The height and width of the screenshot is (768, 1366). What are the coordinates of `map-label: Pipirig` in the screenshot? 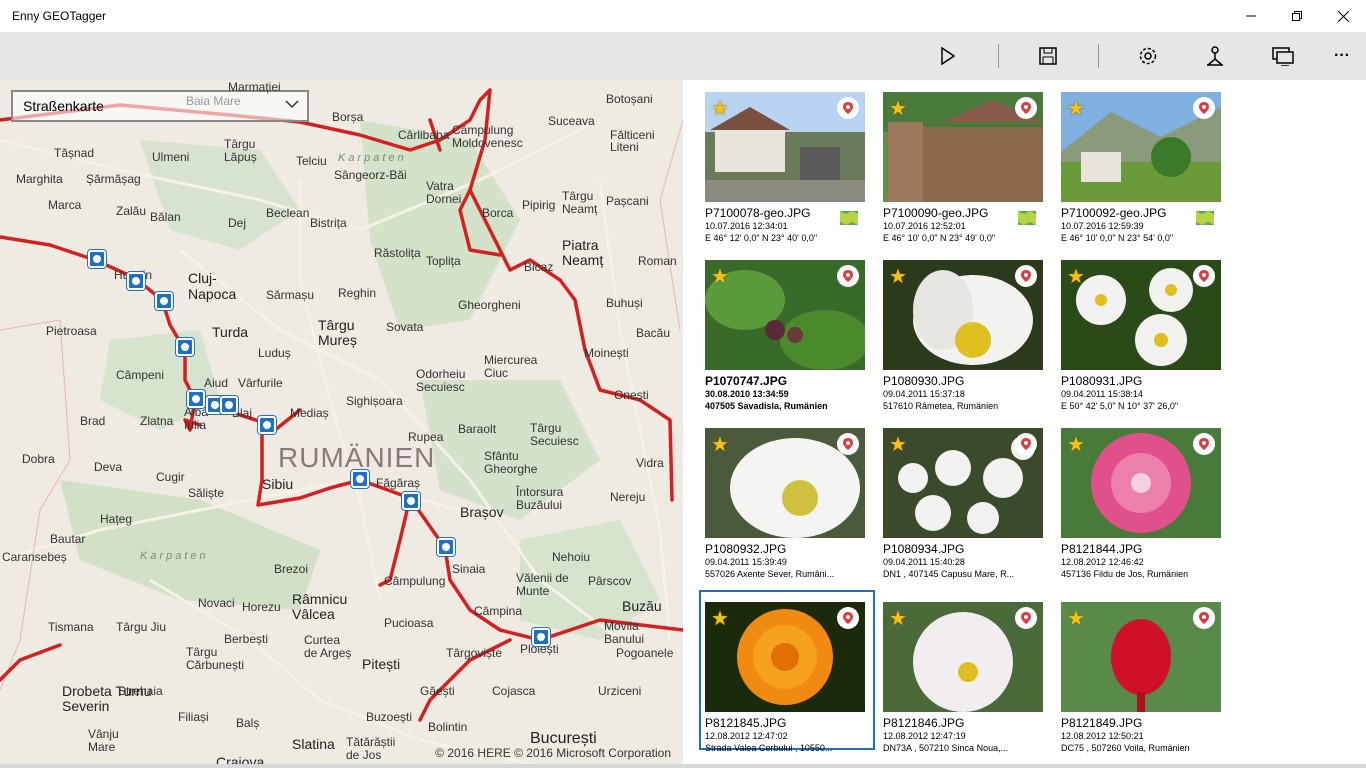 It's located at (539, 205).